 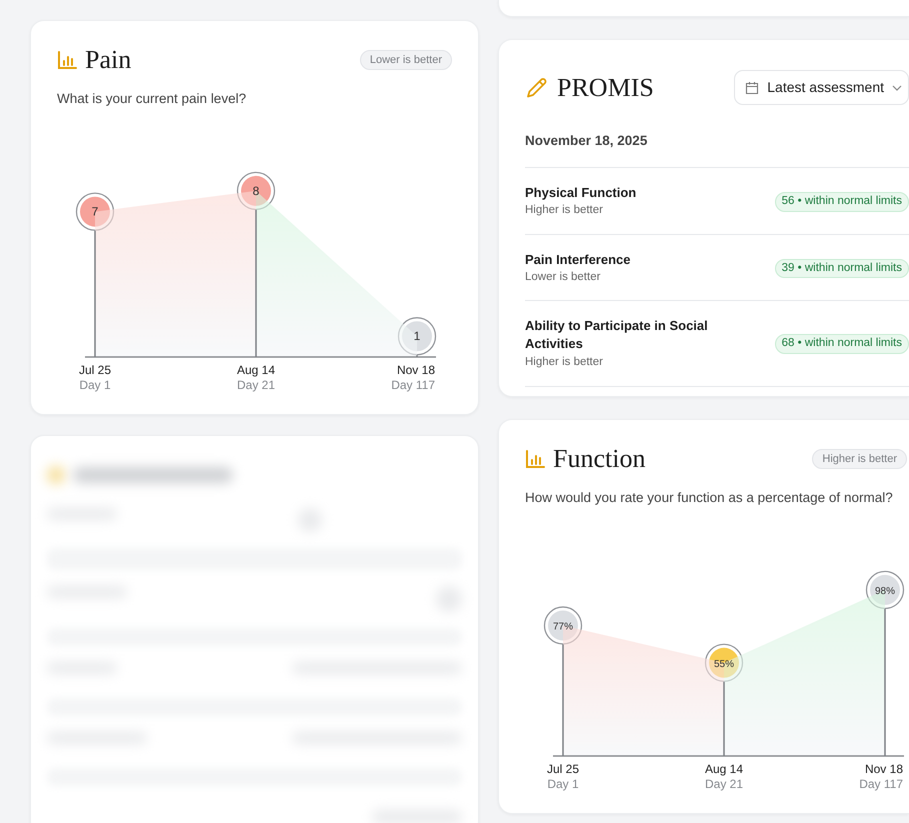 I want to click on value-label: 77%, so click(x=563, y=627).